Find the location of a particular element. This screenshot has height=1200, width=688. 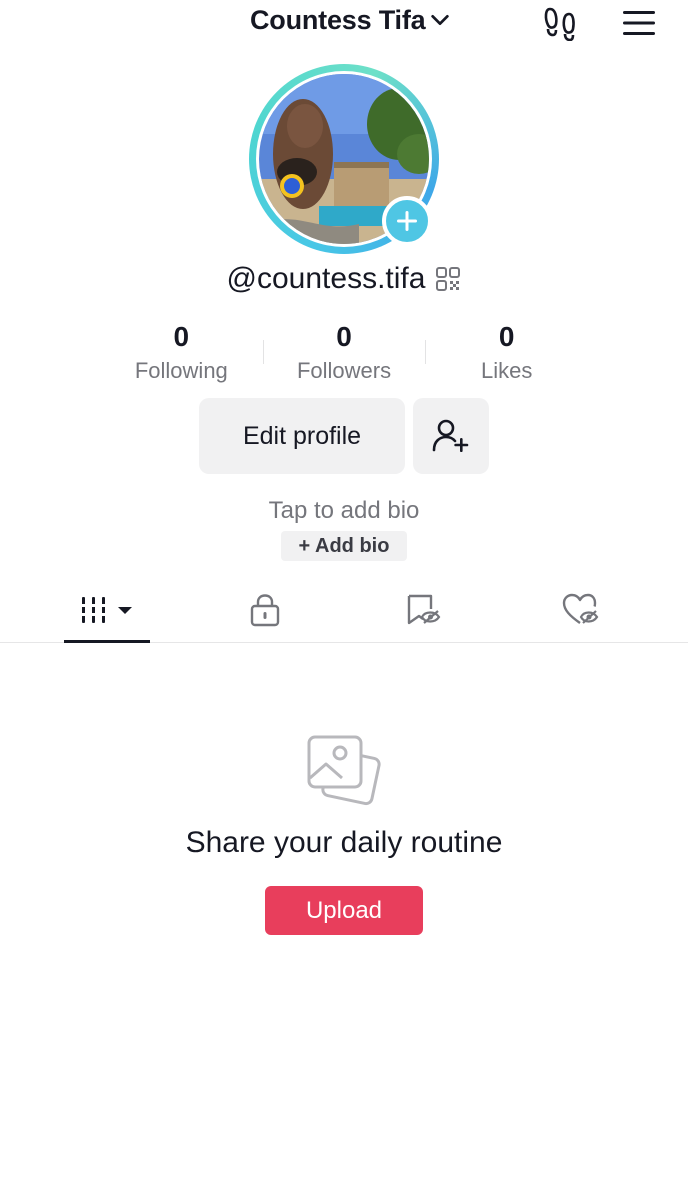

stat-followers: 0 Followers is located at coordinates (344, 353).